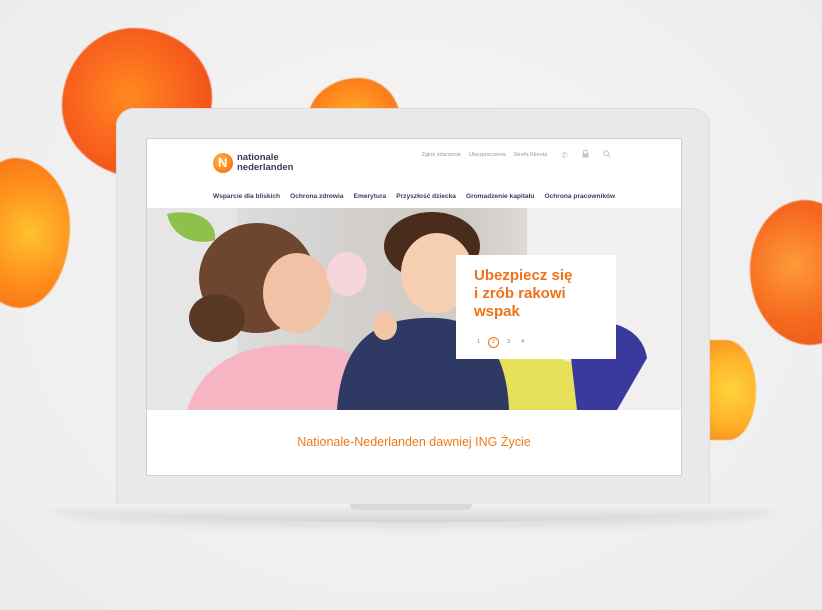 The width and height of the screenshot is (822, 610). What do you see at coordinates (317, 196) in the screenshot?
I see `nav-item-health: Ochrona zdrowia` at bounding box center [317, 196].